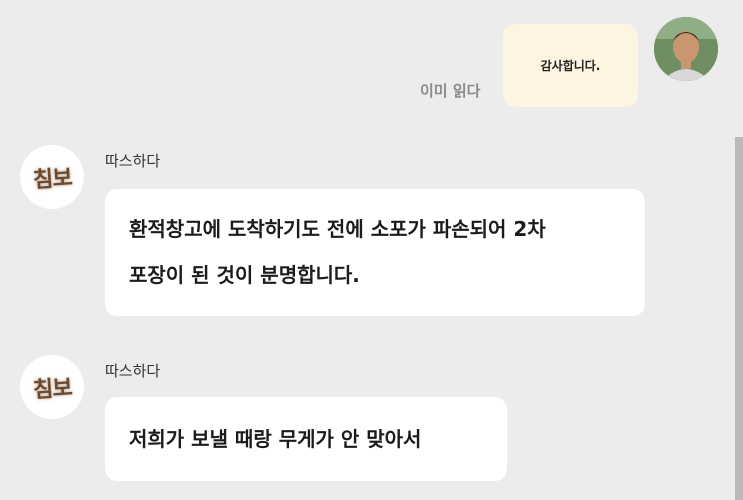 The height and width of the screenshot is (500, 743). I want to click on scrollbar, so click(739, 318).